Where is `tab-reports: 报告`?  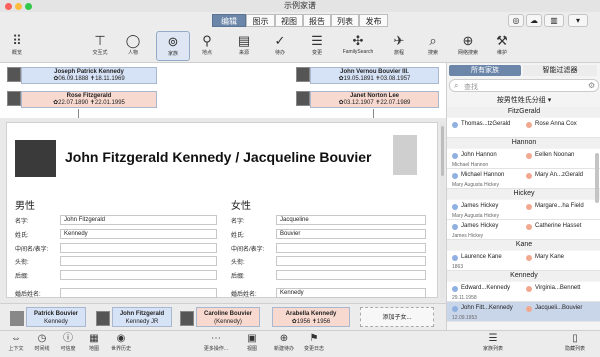
tab-reports: 报告 is located at coordinates (317, 20).